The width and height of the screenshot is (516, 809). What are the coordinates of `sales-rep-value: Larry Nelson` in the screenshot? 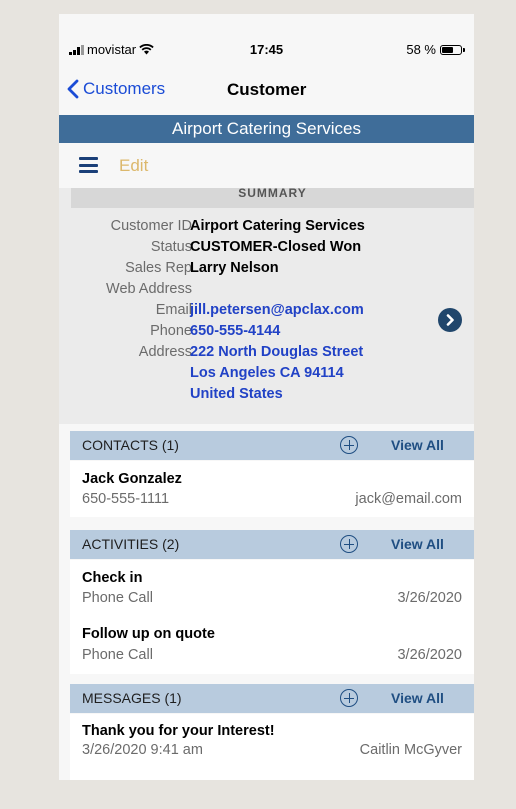 It's located at (234, 268).